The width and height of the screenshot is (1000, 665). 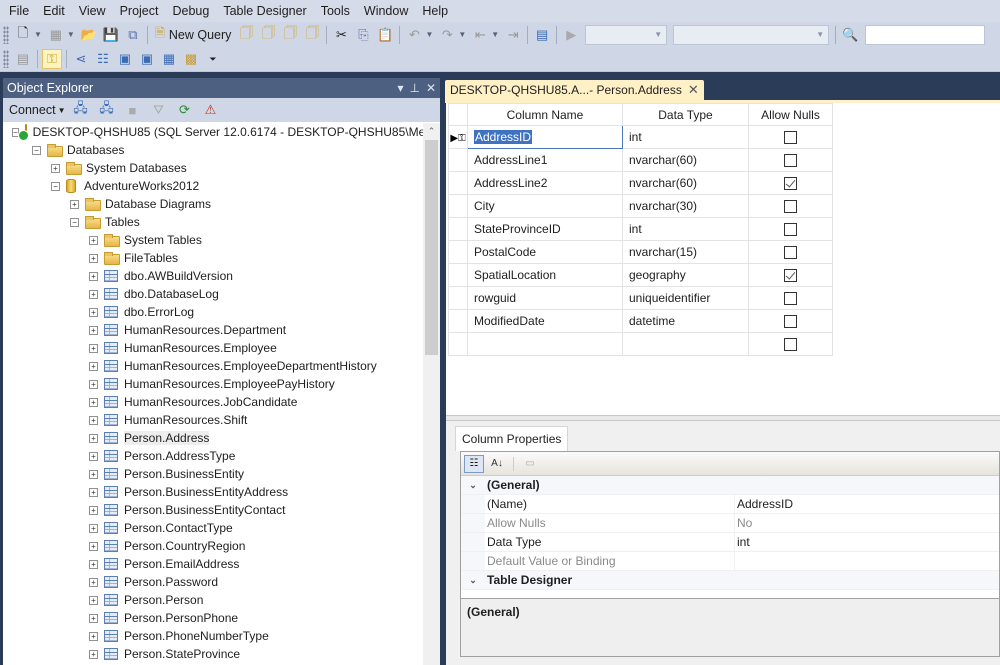 I want to click on column-name-cell: StateProvinceID, so click(x=545, y=229).